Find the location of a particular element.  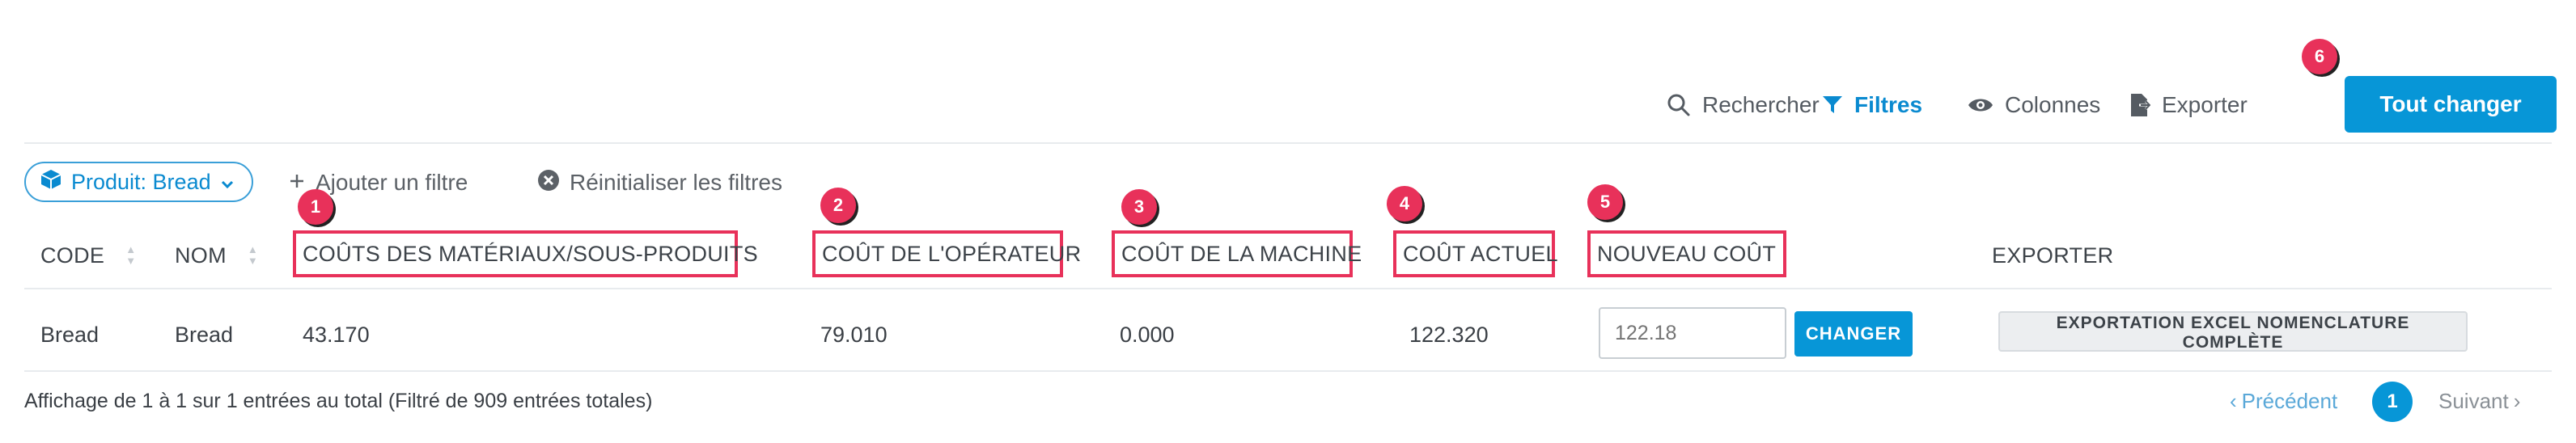

previous-page-button: ‹ Précédent is located at coordinates (2283, 401).